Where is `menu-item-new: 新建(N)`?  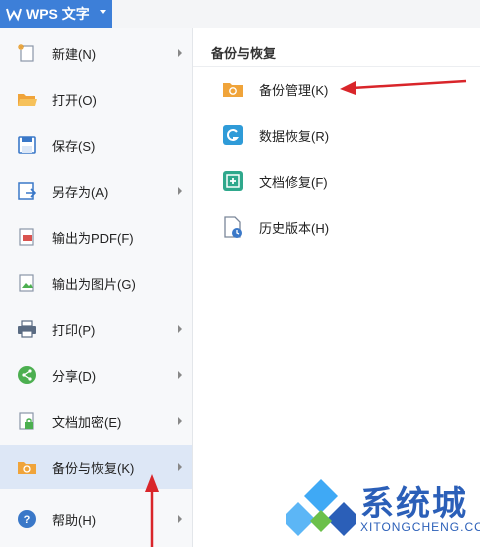
menu-item-new: 新建(N) is located at coordinates (96, 53).